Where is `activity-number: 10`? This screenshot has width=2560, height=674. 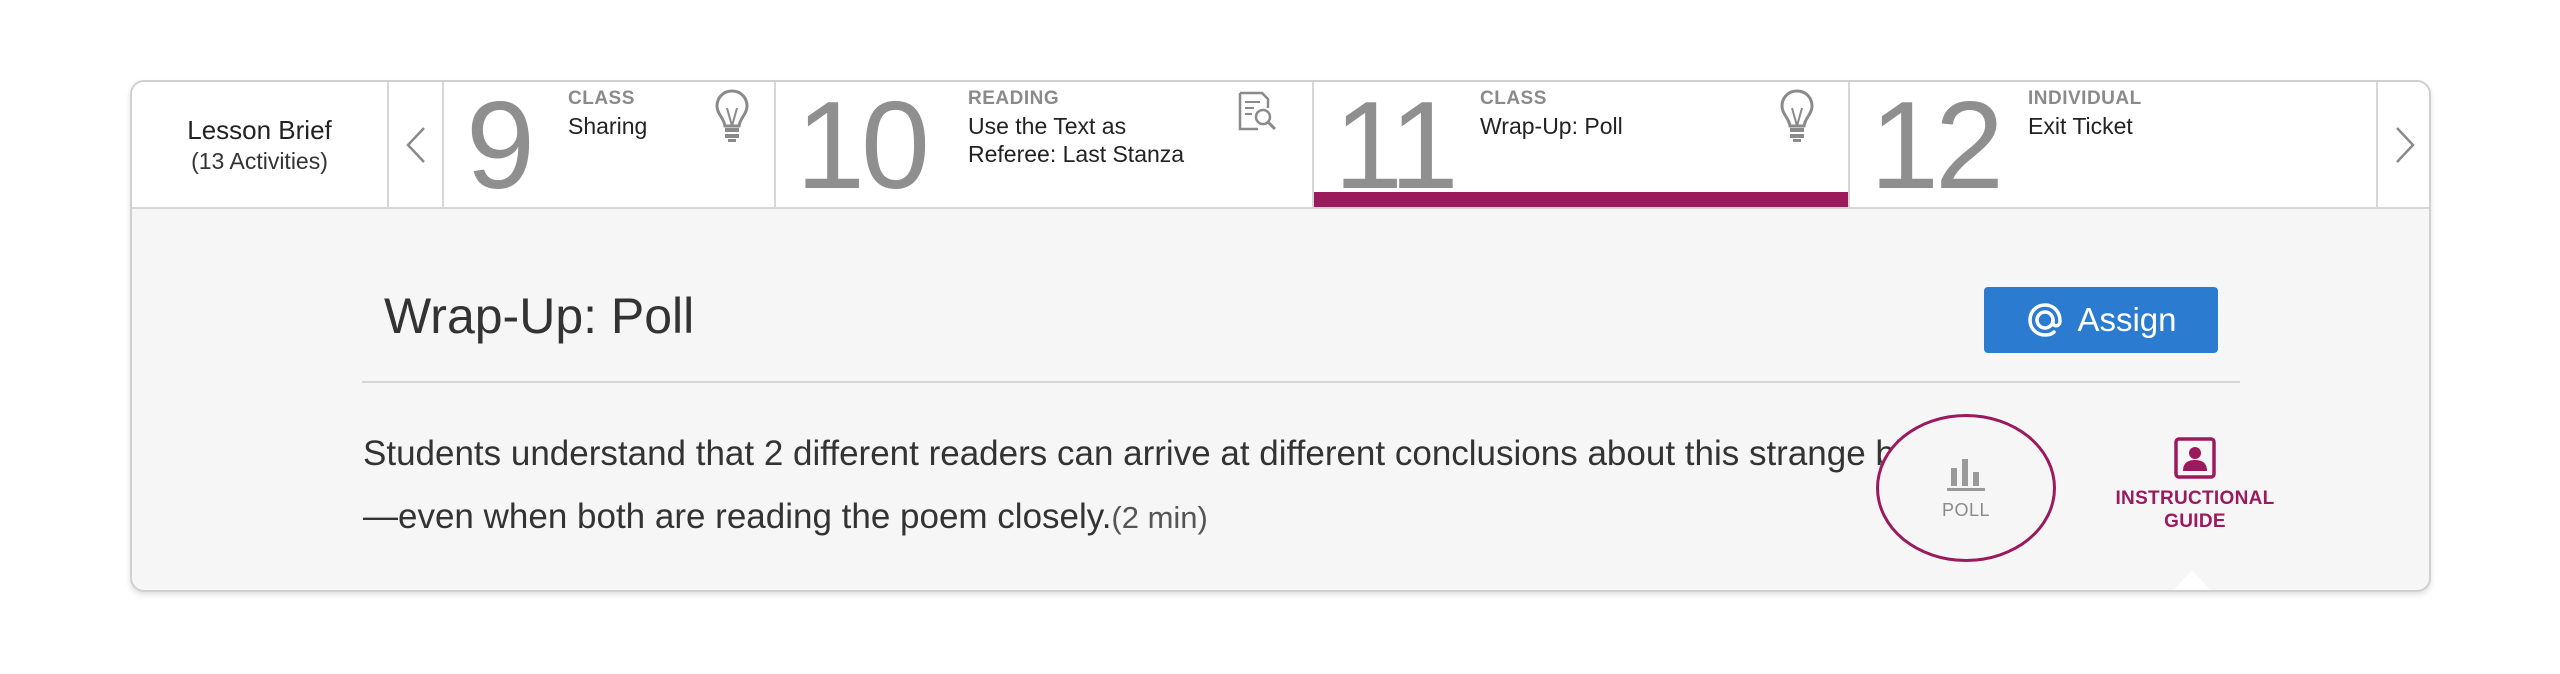
activity-number: 10 is located at coordinates (863, 147).